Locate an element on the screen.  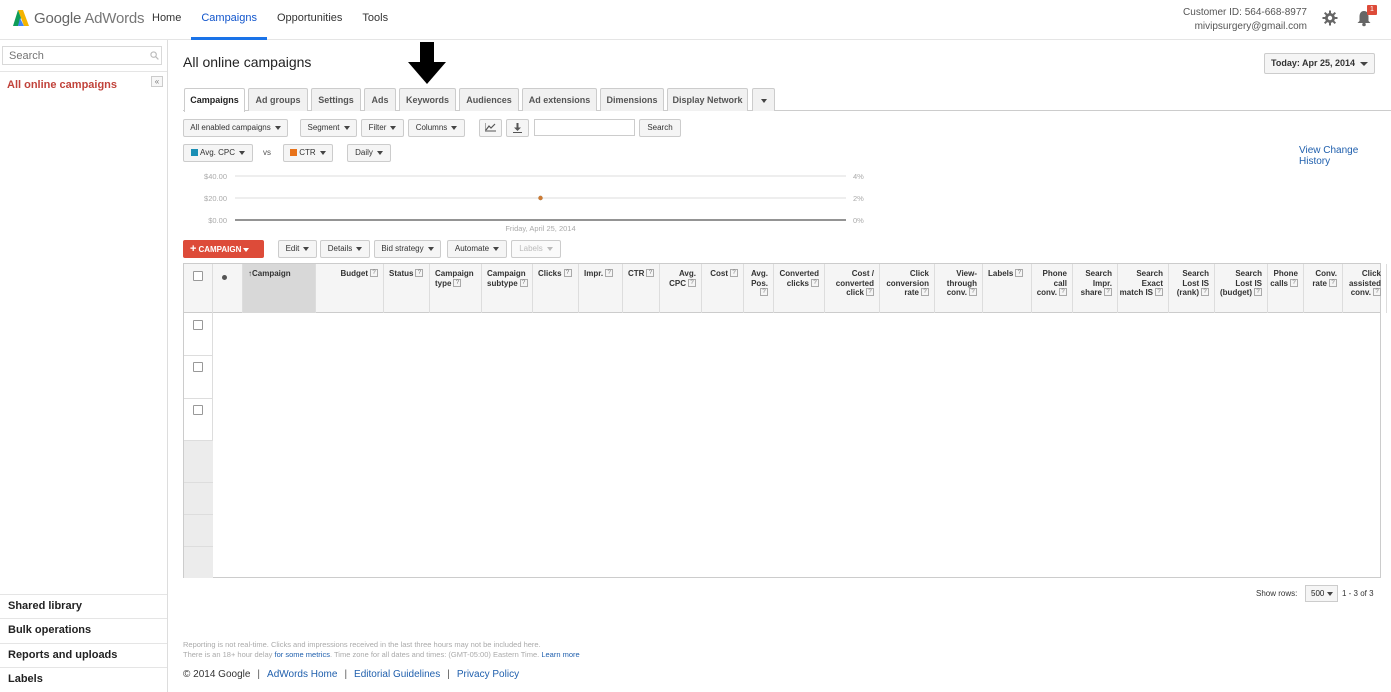
column-header-view-through-conv: View-through conv.? is located at coordinates (959, 288).